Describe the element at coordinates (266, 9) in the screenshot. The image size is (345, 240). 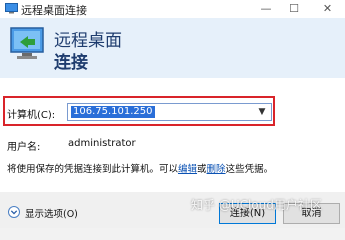
I see `minimize-button: —` at that location.